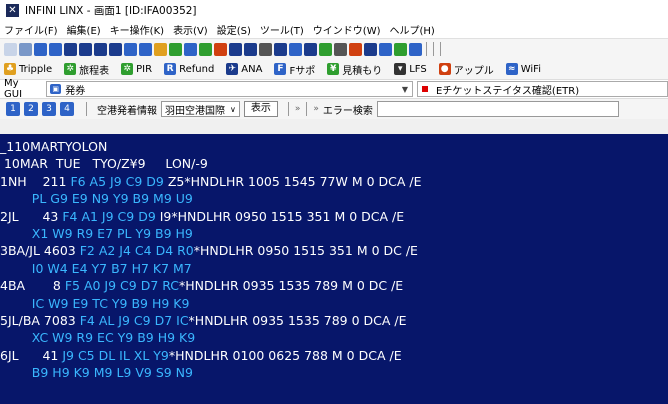 The image size is (668, 404). What do you see at coordinates (410, 69) in the screenshot?
I see `lfs-button: ▾ LFS` at bounding box center [410, 69].